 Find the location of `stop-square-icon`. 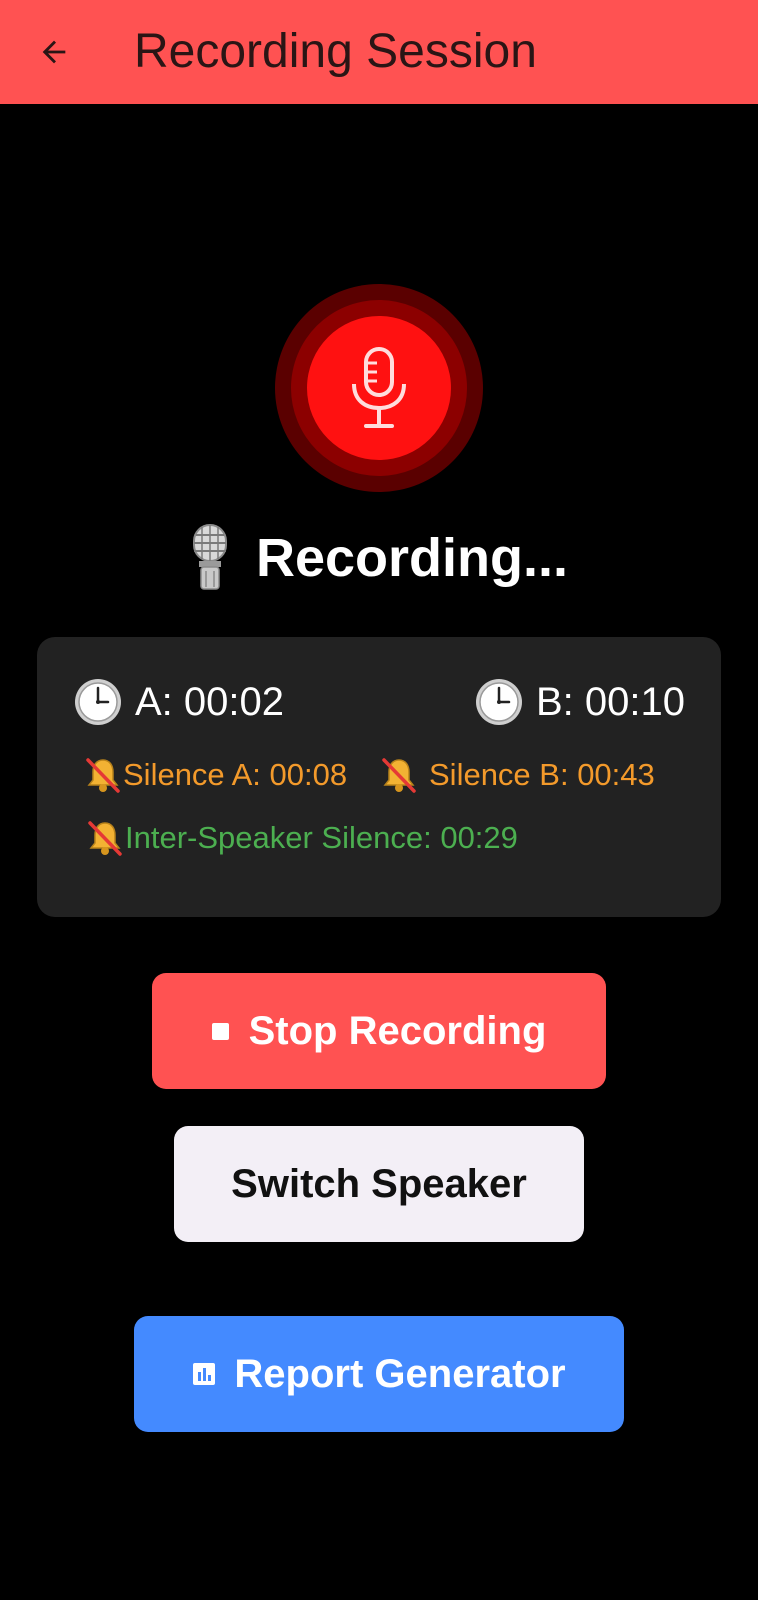

stop-square-icon is located at coordinates (220, 1031).